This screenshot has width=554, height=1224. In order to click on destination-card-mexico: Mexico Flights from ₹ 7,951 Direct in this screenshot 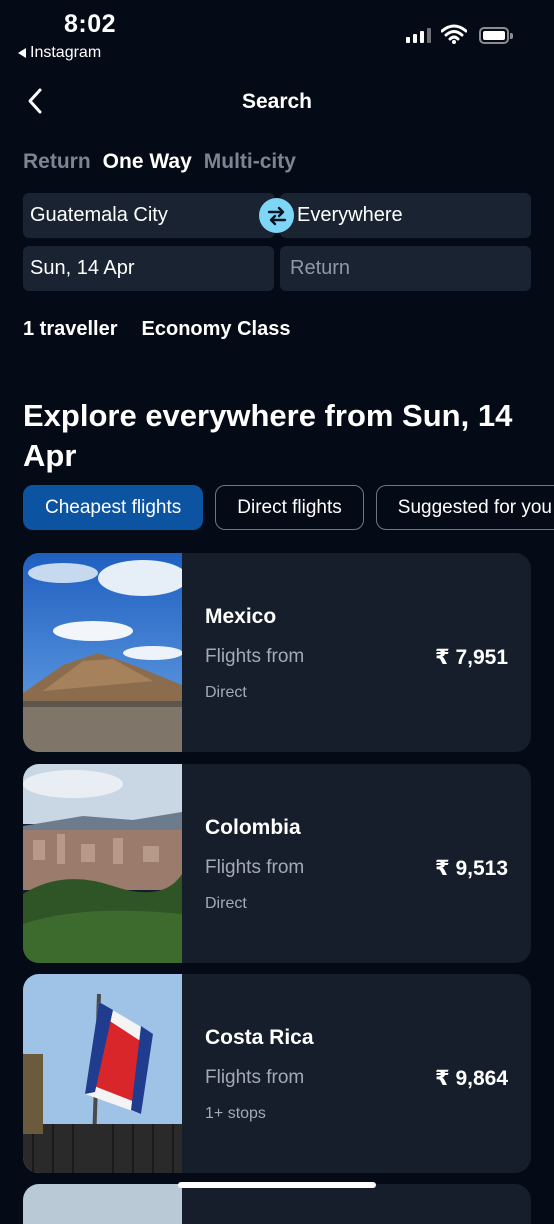, I will do `click(277, 652)`.